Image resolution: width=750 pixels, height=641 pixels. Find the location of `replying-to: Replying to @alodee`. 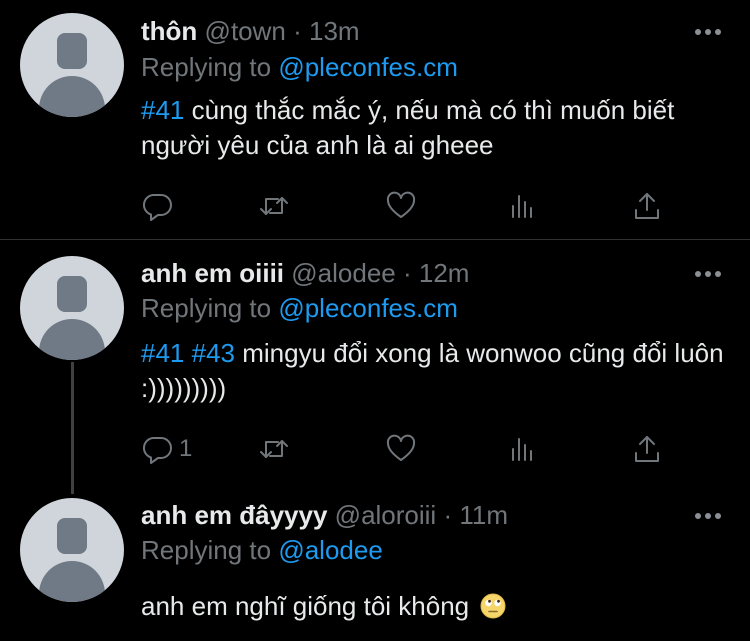

replying-to: Replying to @alodee is located at coordinates (262, 550).